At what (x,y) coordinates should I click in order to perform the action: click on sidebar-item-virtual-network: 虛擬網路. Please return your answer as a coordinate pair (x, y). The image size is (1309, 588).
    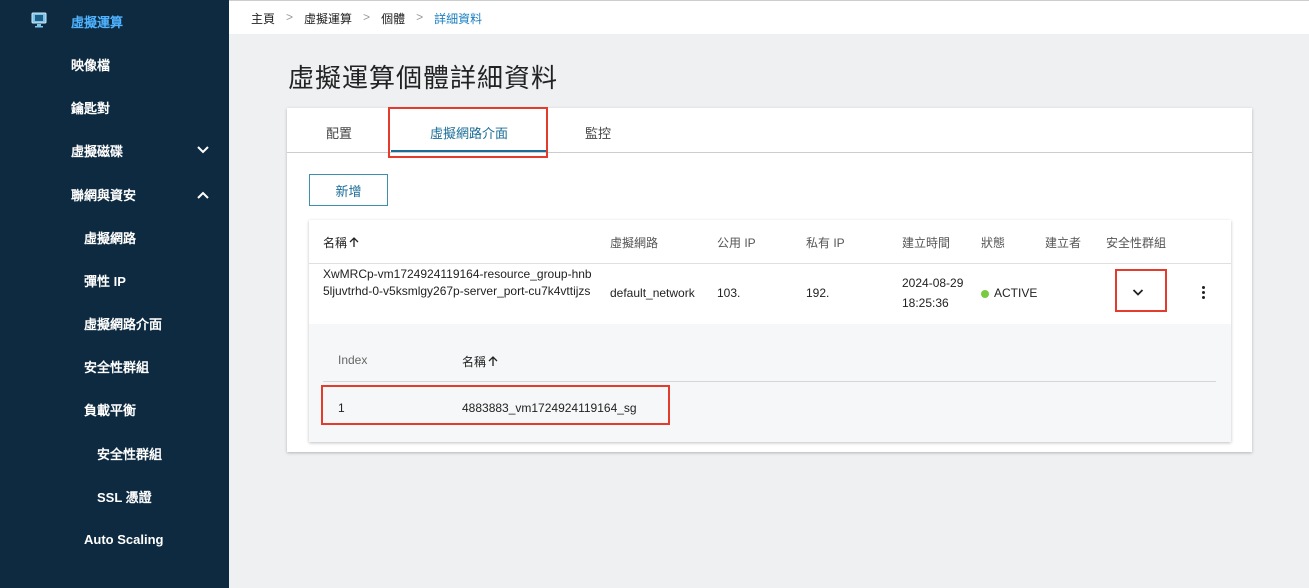
    Looking at the image, I should click on (114, 237).